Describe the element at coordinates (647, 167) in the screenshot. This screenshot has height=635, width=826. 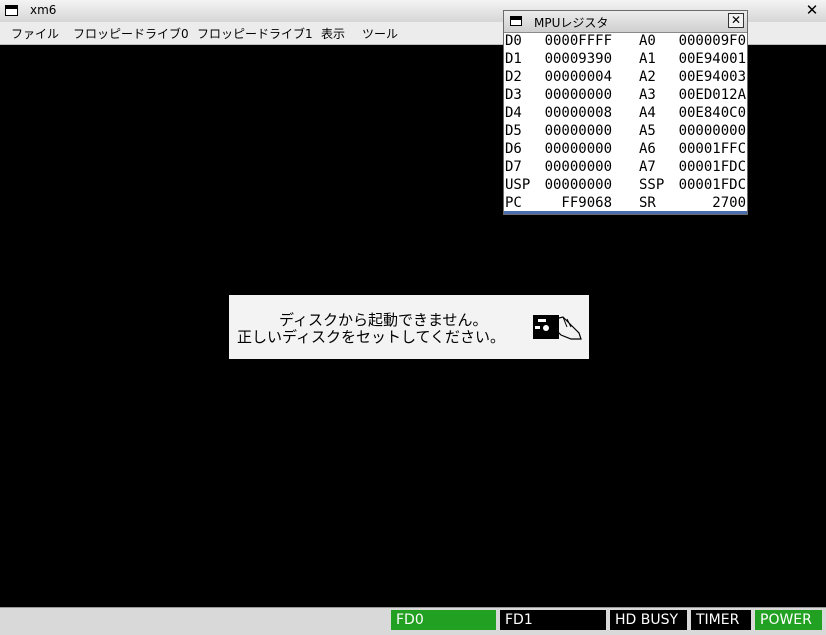
I see `register-name: A7` at that location.